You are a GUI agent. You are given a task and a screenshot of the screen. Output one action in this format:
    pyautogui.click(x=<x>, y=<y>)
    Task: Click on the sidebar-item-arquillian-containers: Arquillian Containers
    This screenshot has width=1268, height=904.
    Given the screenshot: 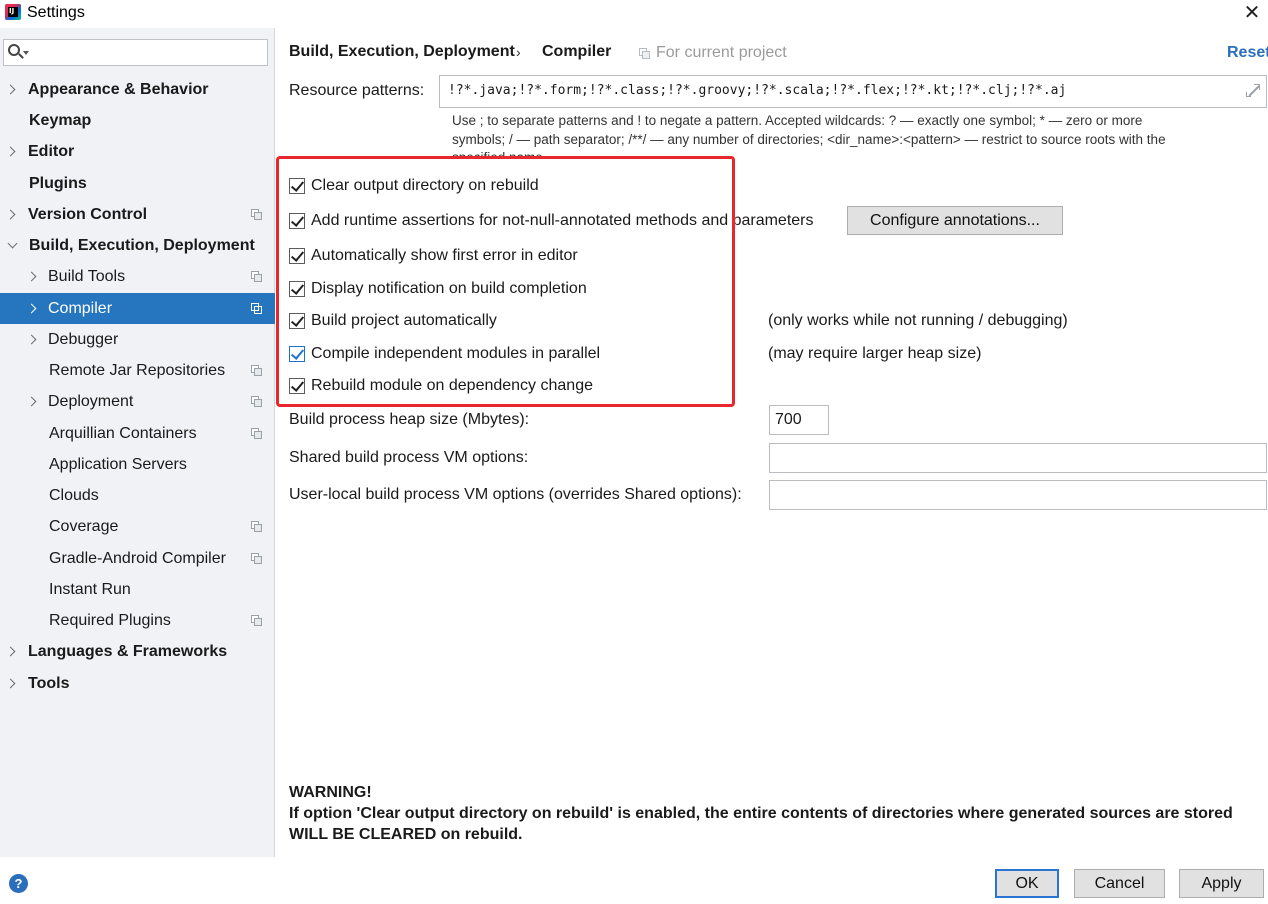 What is the action you would take?
    pyautogui.click(x=137, y=433)
    